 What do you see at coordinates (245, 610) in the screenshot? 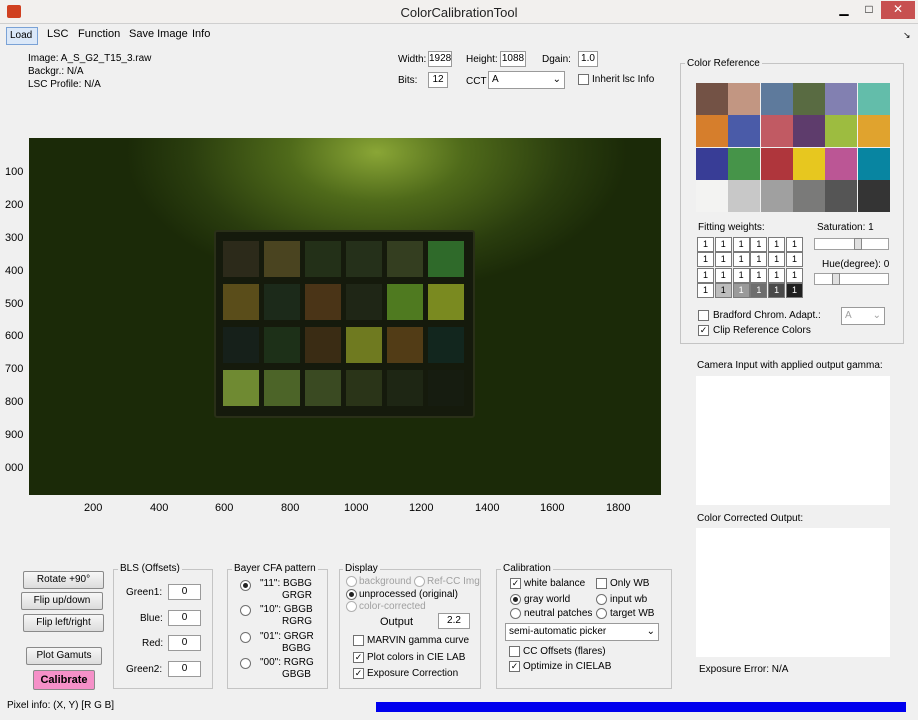
I see `bayer-10-radio` at bounding box center [245, 610].